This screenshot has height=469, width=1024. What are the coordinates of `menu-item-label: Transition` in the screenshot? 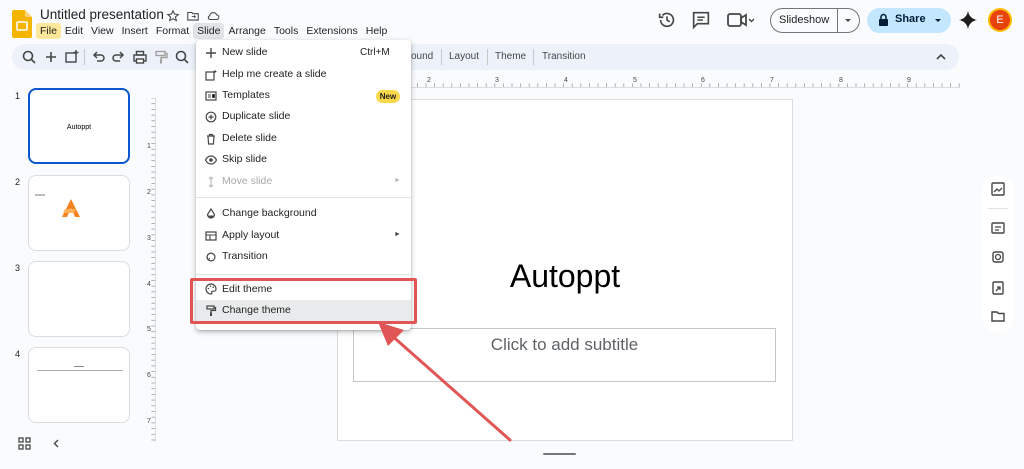 It's located at (245, 256).